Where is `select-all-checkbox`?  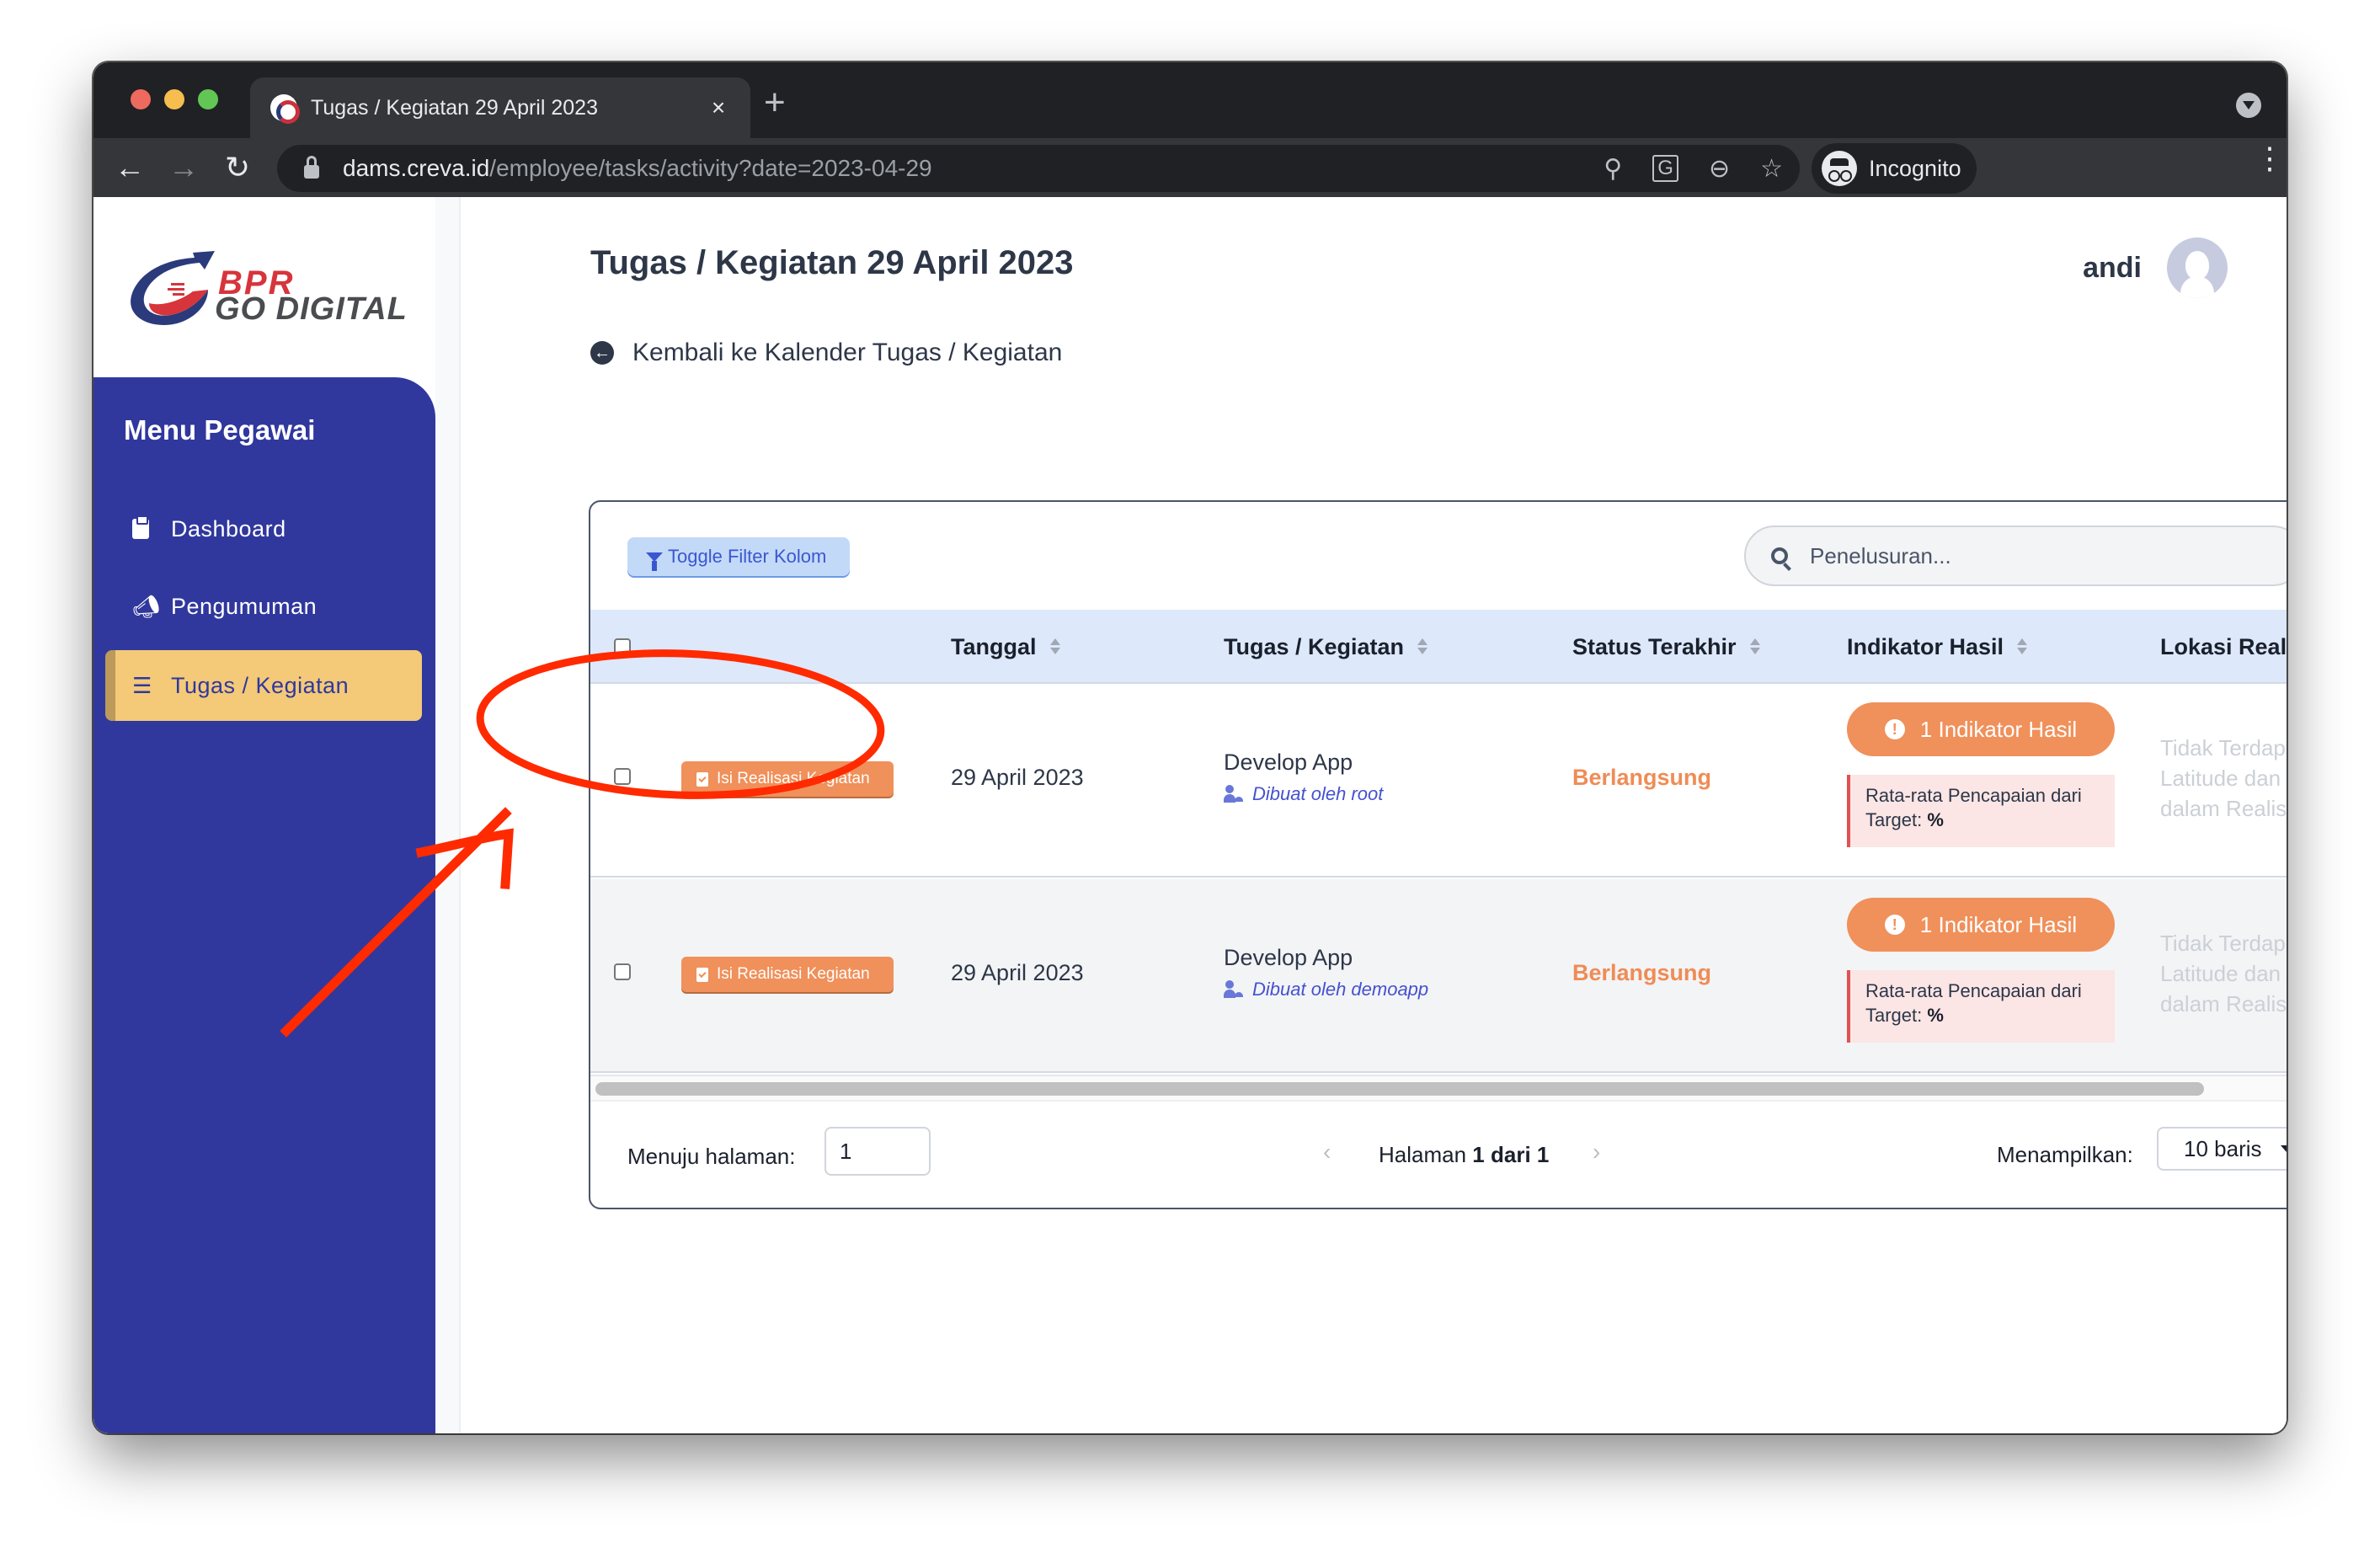
select-all-checkbox is located at coordinates (622, 646).